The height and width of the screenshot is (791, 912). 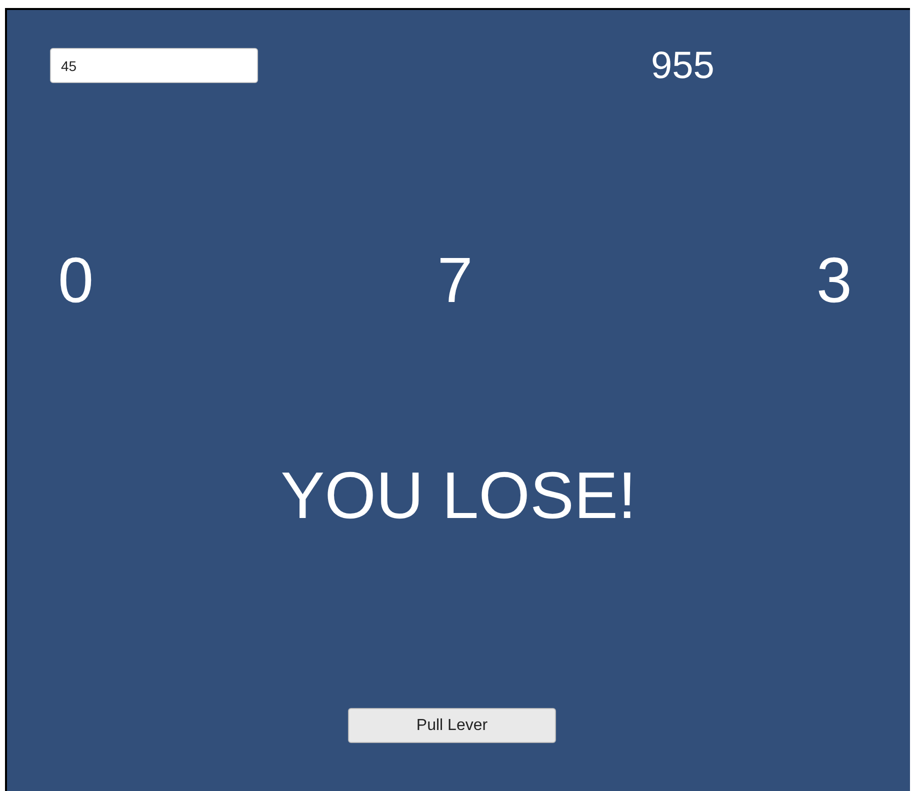 I want to click on score-text: 955, so click(x=682, y=65).